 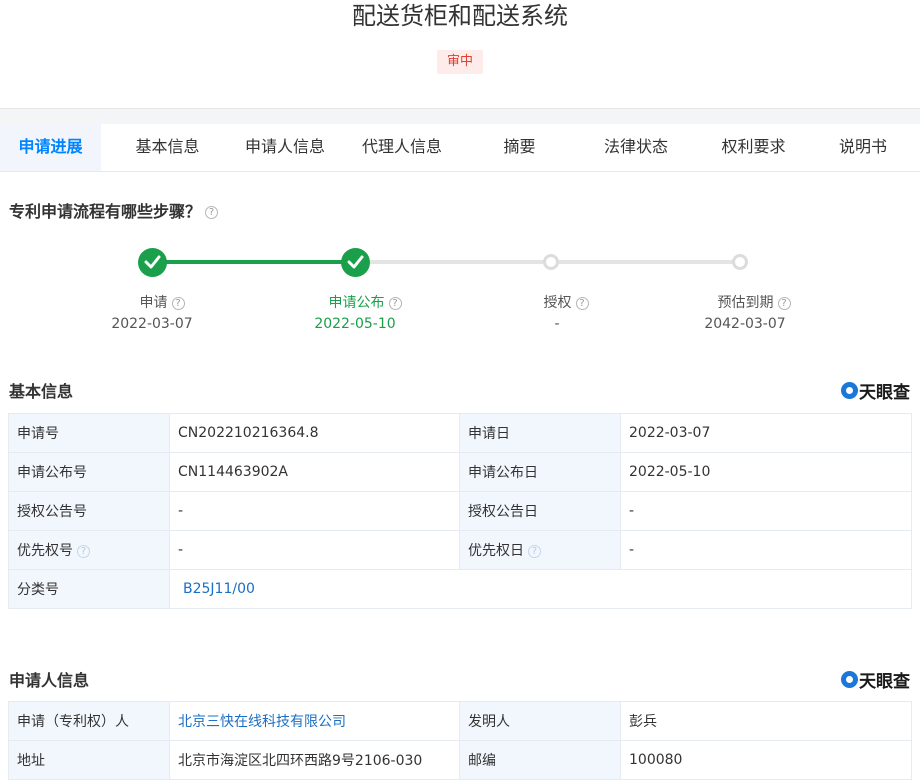 I want to click on step-label-text: 预估到期, so click(x=745, y=303).